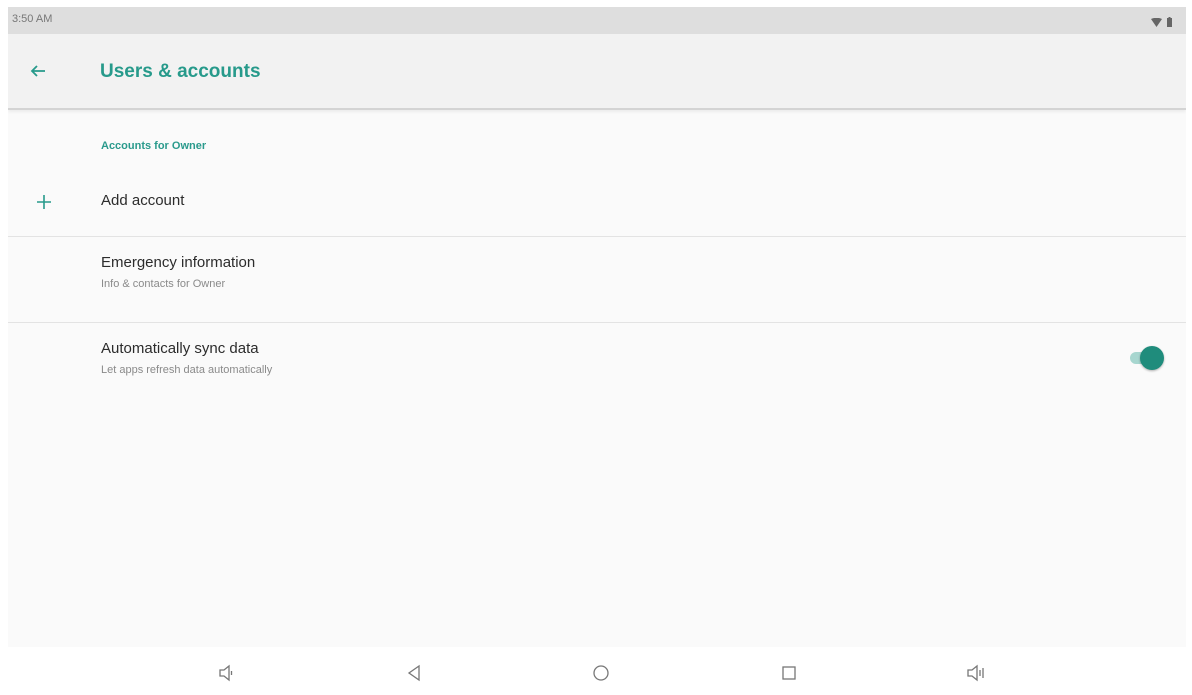  What do you see at coordinates (597, 20) in the screenshot?
I see `status-bar: 3:50 AM` at bounding box center [597, 20].